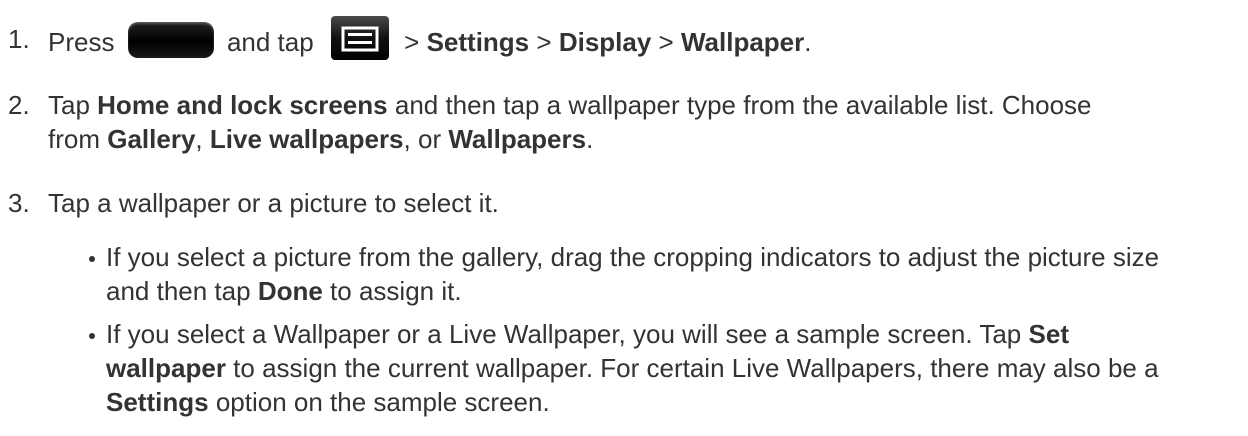 The width and height of the screenshot is (1248, 436). What do you see at coordinates (671, 402) in the screenshot?
I see `bullet-line: Settings option on the sample screen.` at bounding box center [671, 402].